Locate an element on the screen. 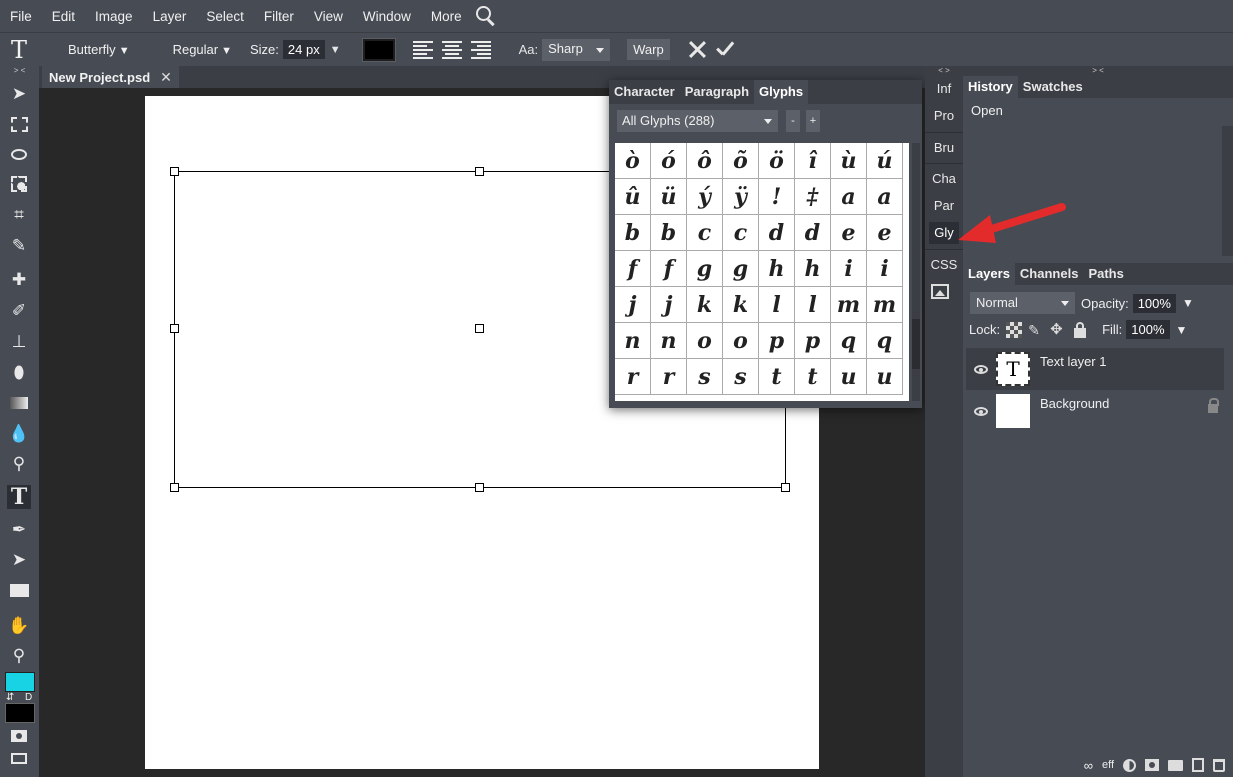 The height and width of the screenshot is (777, 1233). glyph-cell: e is located at coordinates (885, 233).